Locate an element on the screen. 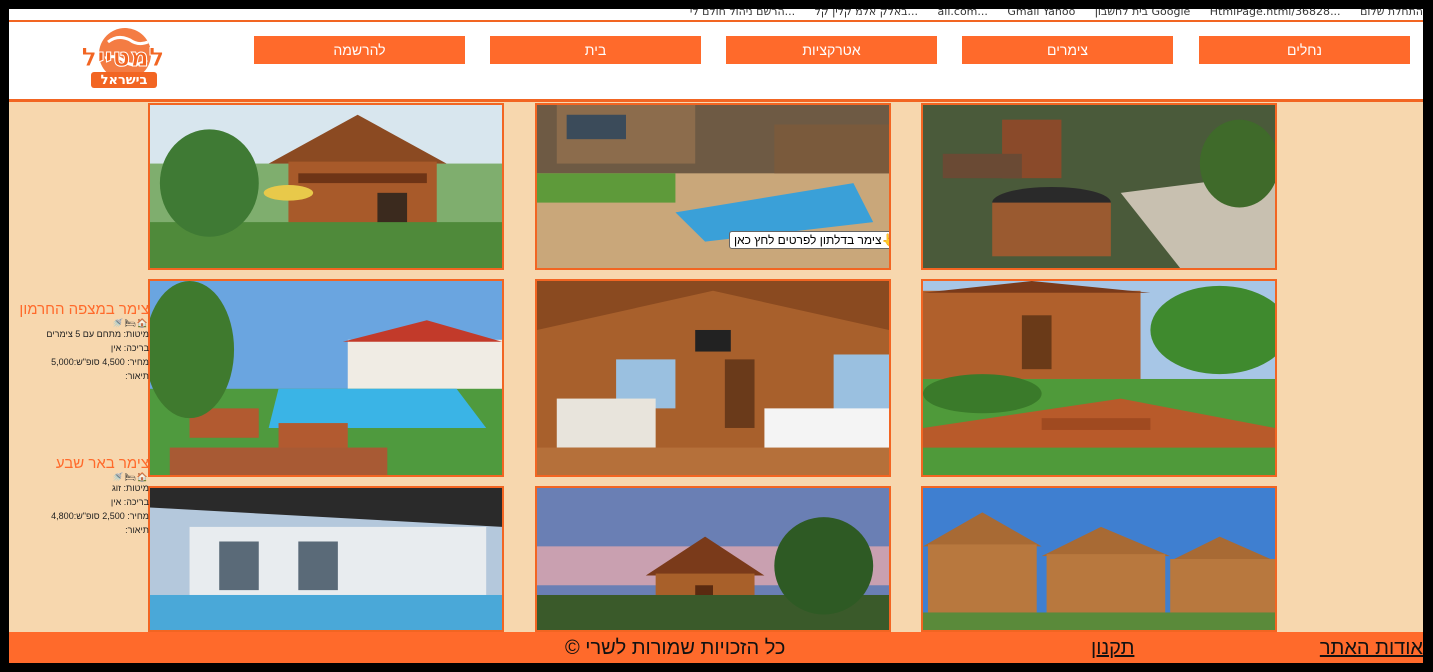  nav-attractions-button: אטרקציות is located at coordinates (831, 50).